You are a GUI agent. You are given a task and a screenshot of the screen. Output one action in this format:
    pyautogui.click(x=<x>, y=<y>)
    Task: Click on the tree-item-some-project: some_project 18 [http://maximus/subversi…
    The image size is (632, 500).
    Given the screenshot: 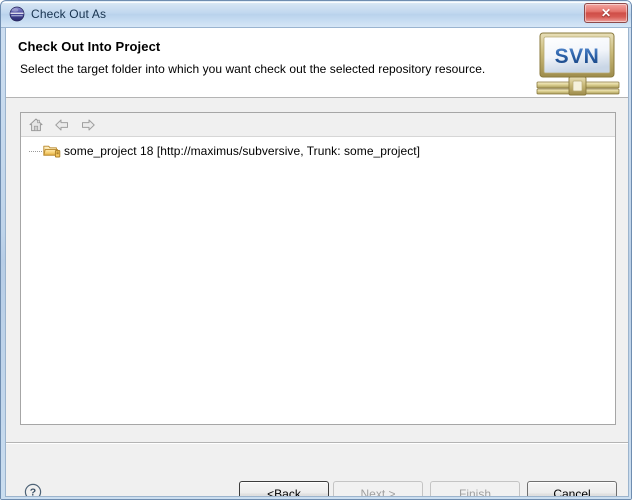 What is the action you would take?
    pyautogui.click(x=220, y=151)
    